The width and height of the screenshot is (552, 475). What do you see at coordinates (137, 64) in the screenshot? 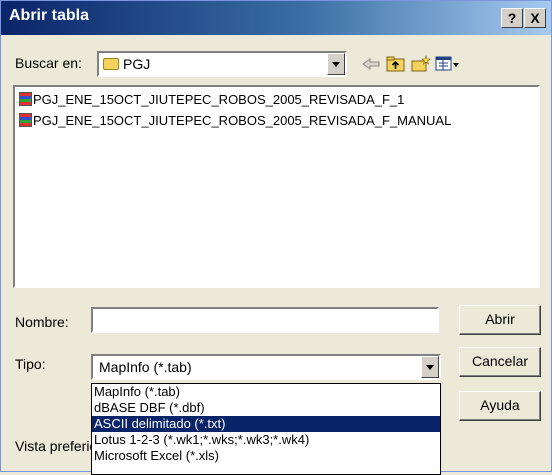
I see `lookin-value: PGJ` at bounding box center [137, 64].